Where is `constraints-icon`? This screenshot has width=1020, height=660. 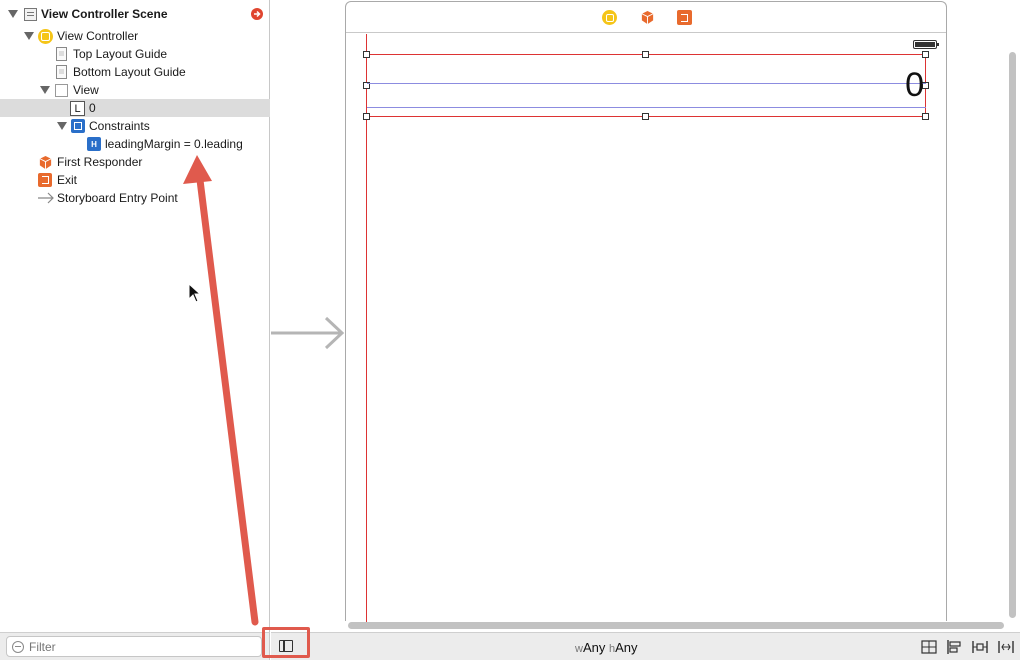 constraints-icon is located at coordinates (78, 126).